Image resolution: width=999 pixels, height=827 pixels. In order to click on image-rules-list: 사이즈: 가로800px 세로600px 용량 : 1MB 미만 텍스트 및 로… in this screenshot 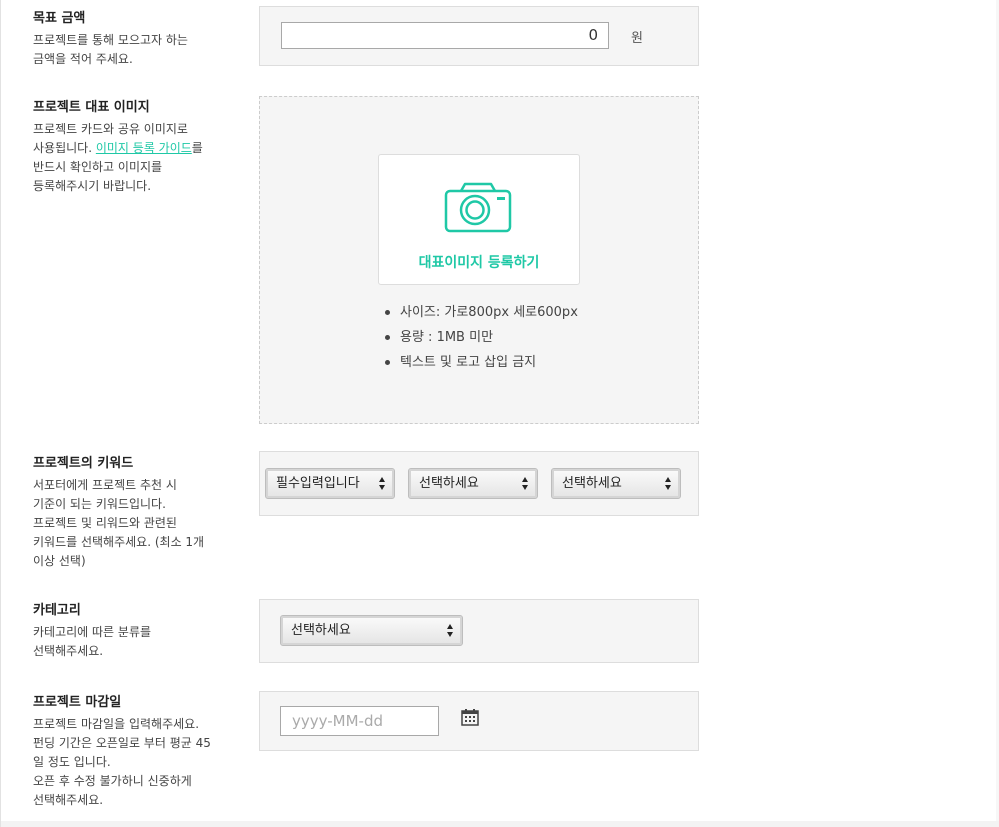, I will do `click(481, 337)`.